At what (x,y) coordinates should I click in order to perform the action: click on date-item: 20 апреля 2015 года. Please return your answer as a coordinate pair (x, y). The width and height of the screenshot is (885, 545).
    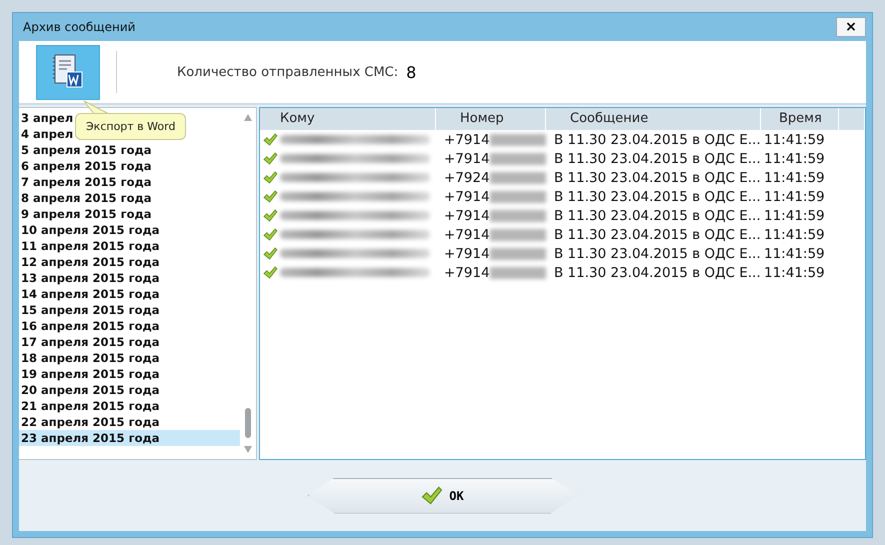
    Looking at the image, I should click on (129, 390).